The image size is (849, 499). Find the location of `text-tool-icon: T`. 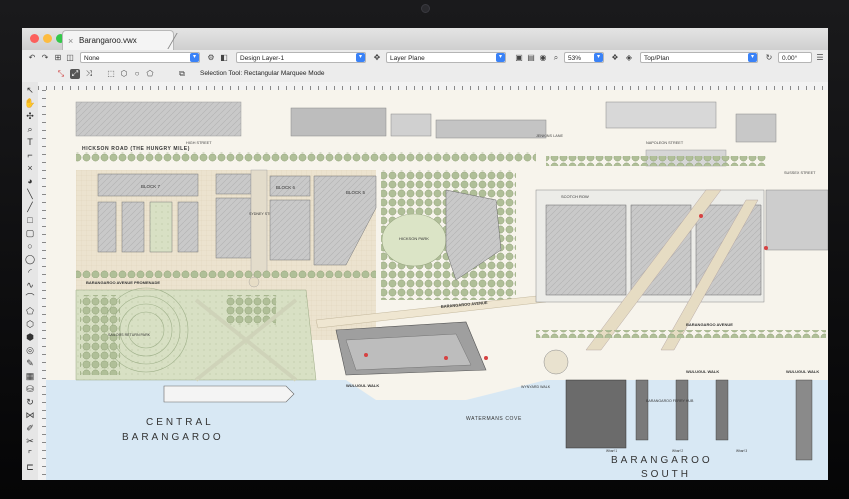

text-tool-icon: T is located at coordinates (30, 142).